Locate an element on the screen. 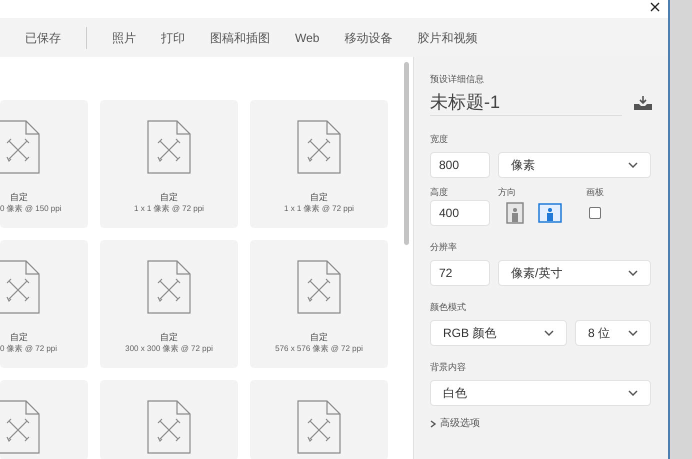  preset-card: 自定 0 像素 @ 150 ppi is located at coordinates (44, 164).